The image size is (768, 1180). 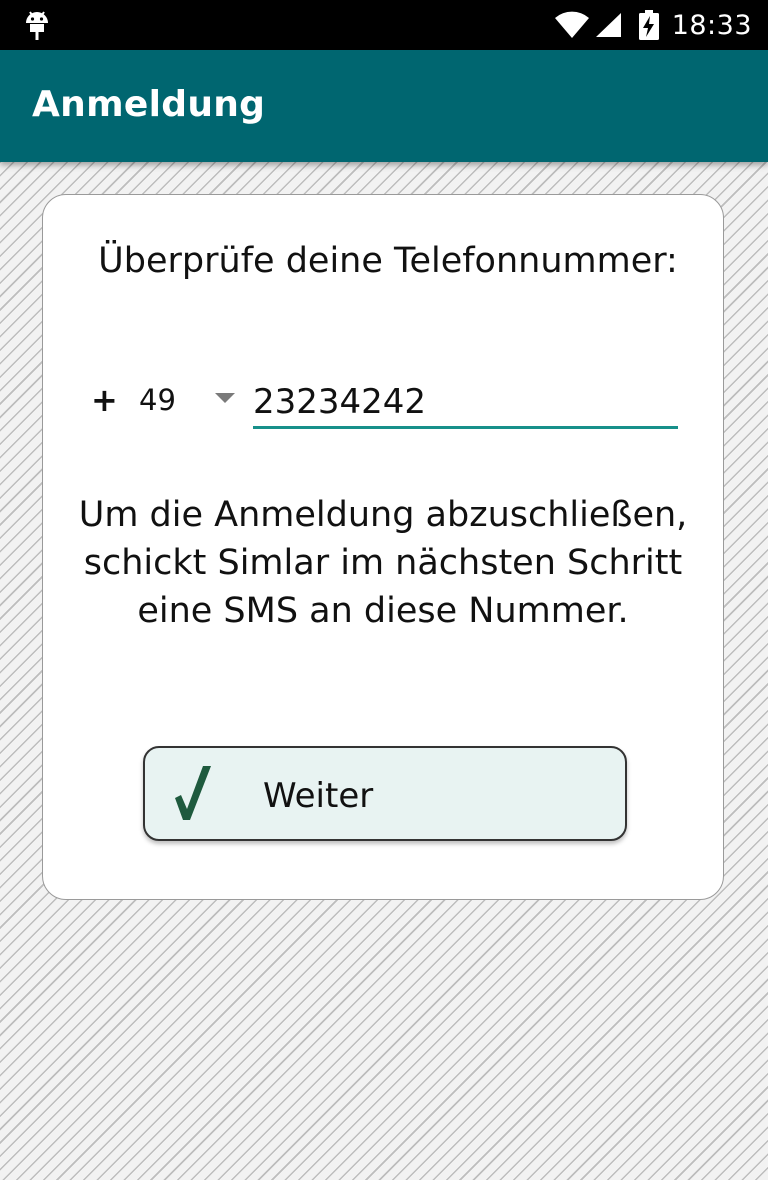 I want to click on wifi-icon, so click(x=571, y=24).